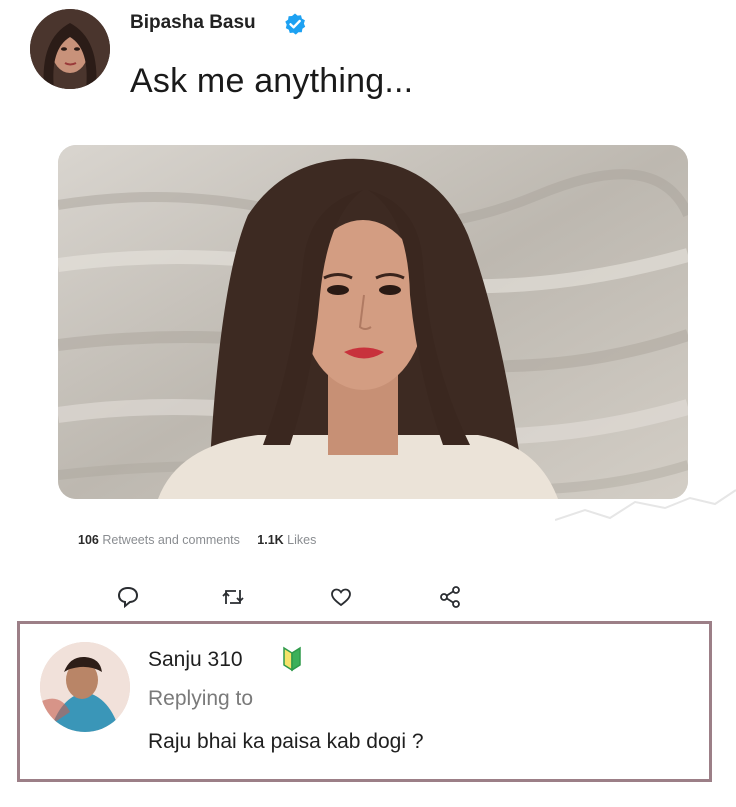  What do you see at coordinates (88, 540) in the screenshot?
I see `retweets-count: 106` at bounding box center [88, 540].